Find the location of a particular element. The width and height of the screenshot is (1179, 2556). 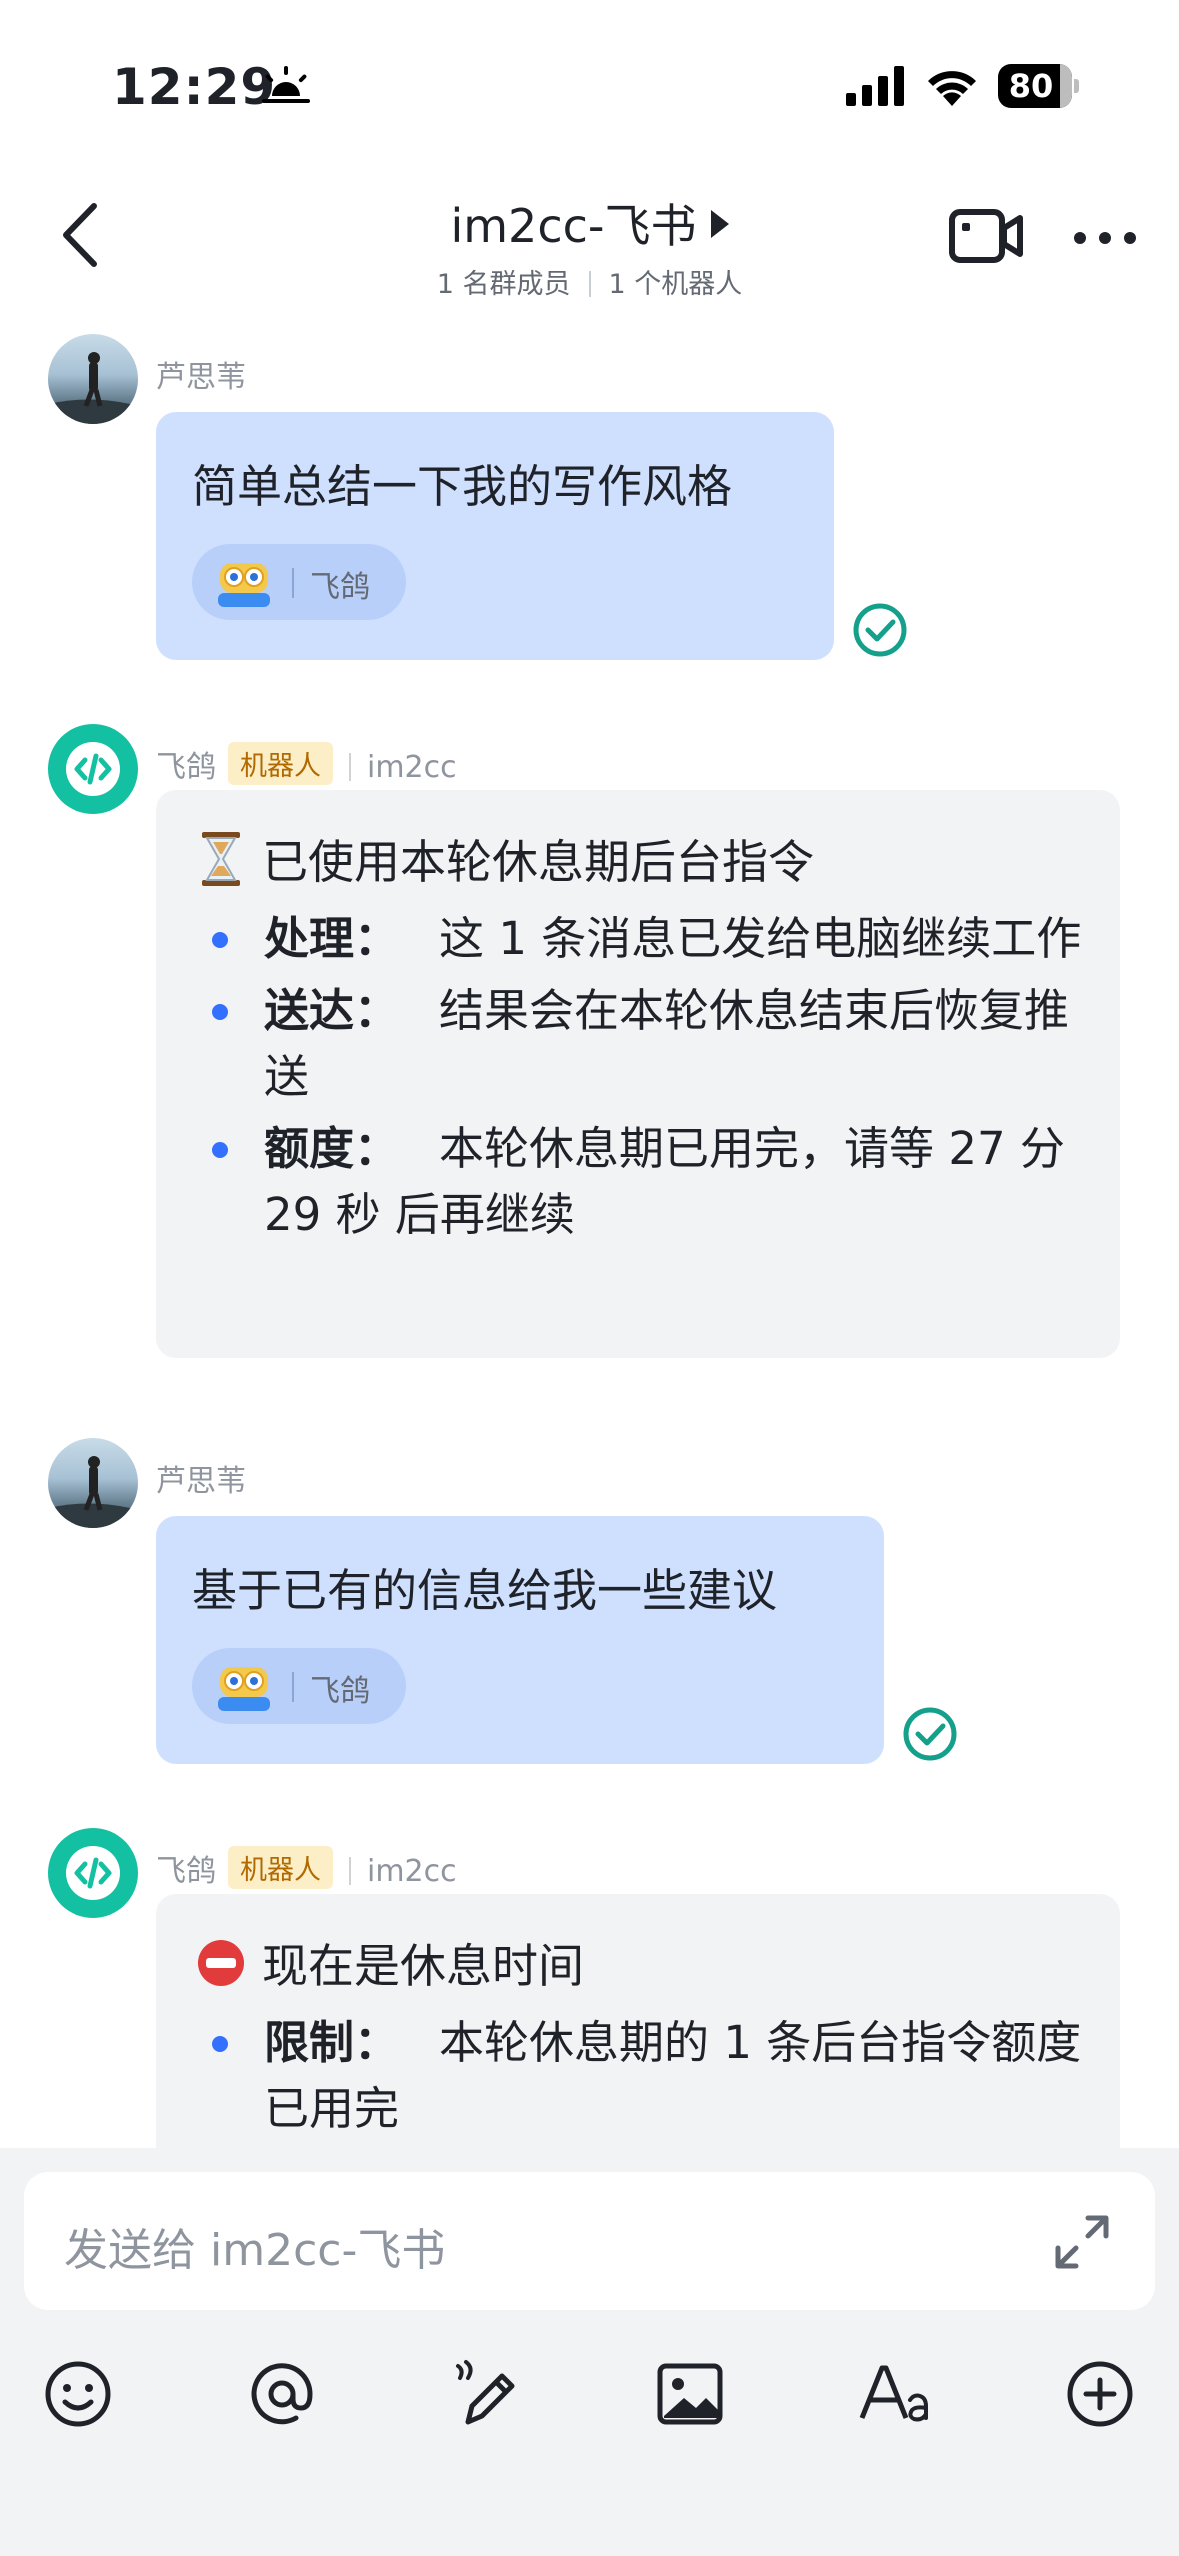

add-icon is located at coordinates (1100, 2394).